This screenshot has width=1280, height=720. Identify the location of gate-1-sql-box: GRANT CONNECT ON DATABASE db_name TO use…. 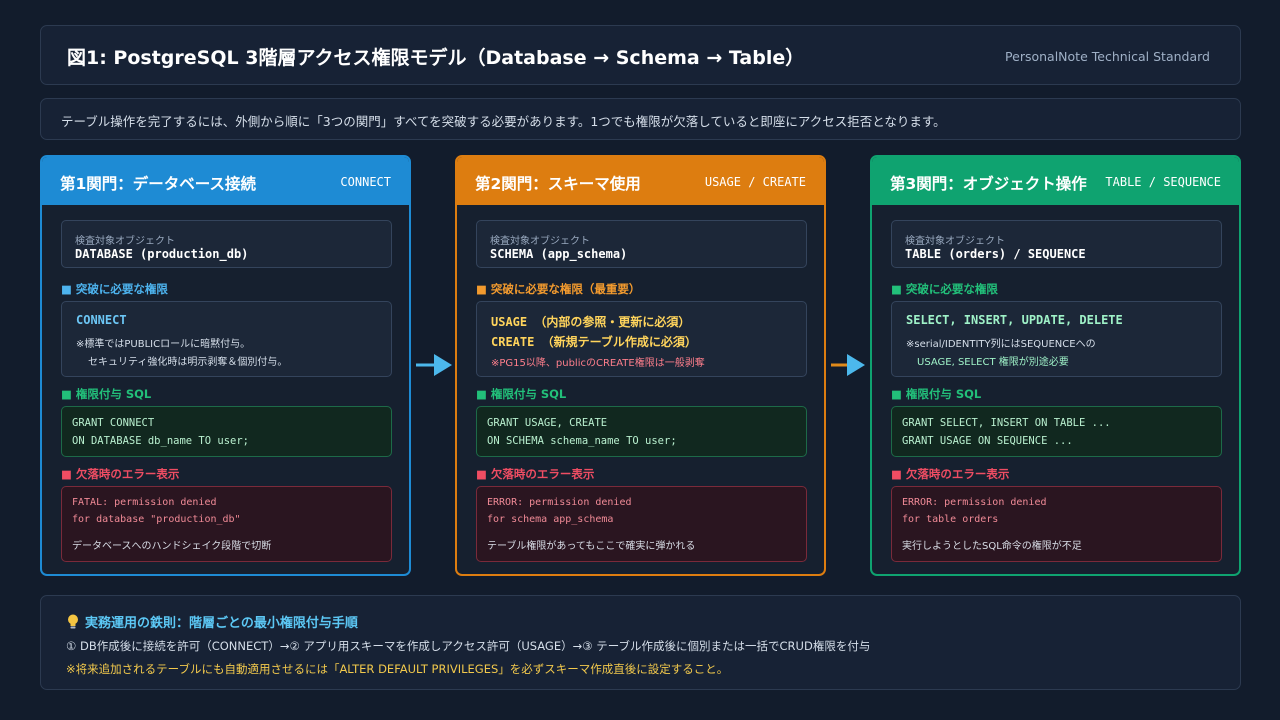
(226, 431).